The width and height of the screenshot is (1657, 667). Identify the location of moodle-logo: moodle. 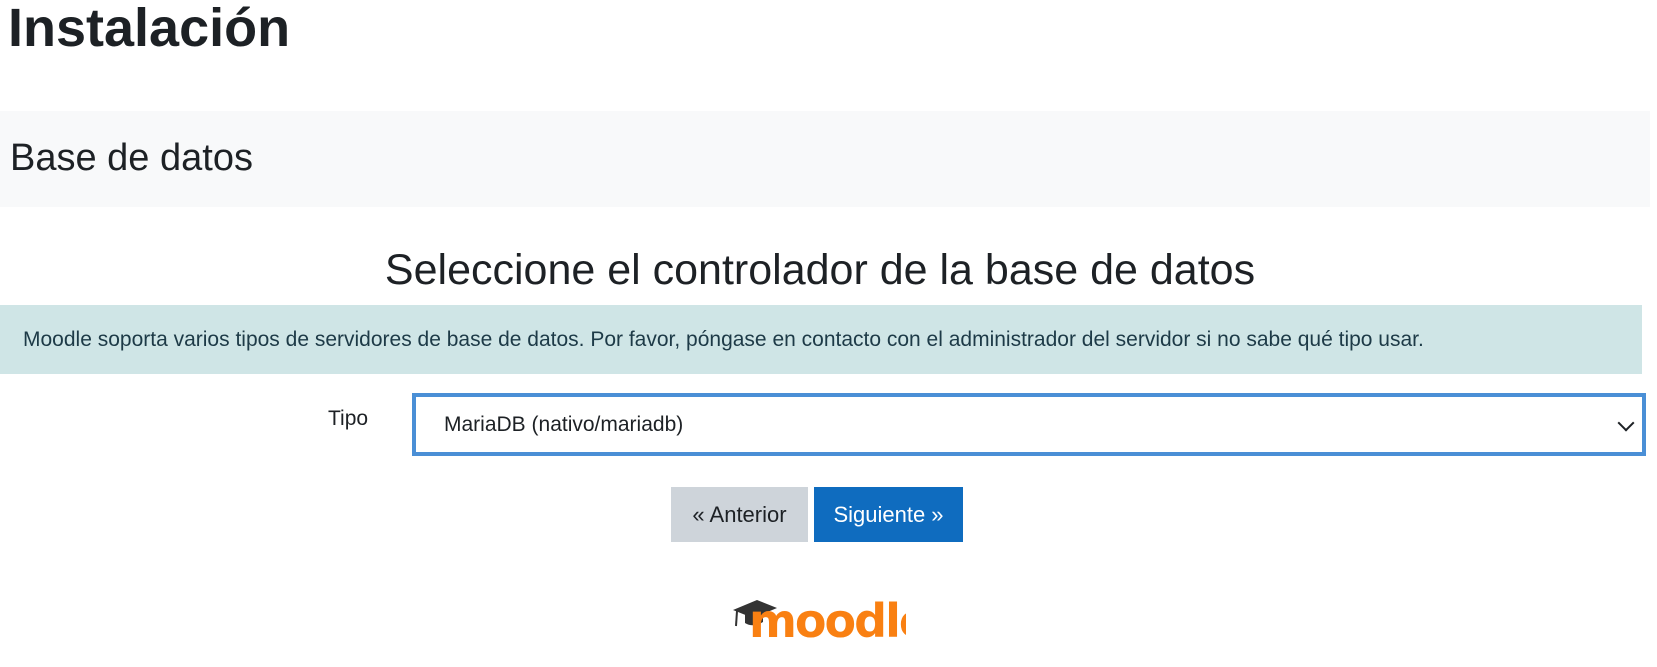
(830, 619).